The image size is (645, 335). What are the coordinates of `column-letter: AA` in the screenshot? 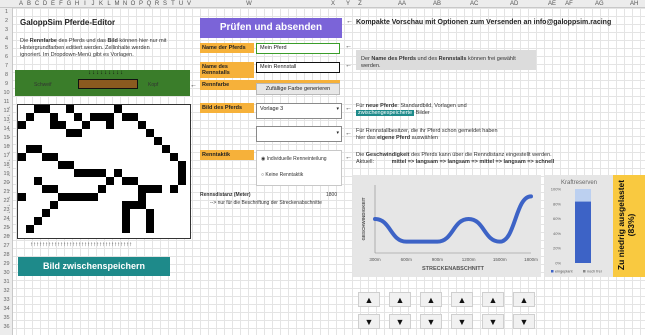 It's located at (402, 4).